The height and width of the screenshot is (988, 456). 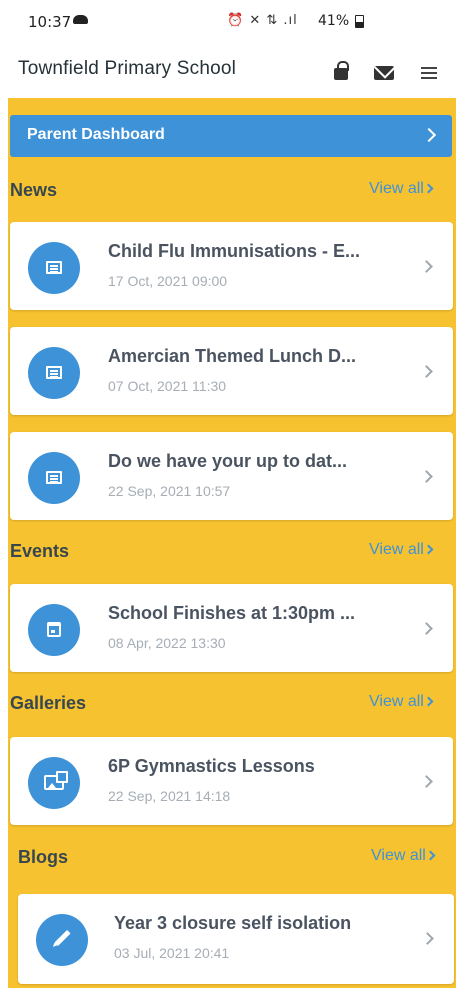 What do you see at coordinates (167, 643) in the screenshot?
I see `event-item-date: 08 Apr, 2022 13:30` at bounding box center [167, 643].